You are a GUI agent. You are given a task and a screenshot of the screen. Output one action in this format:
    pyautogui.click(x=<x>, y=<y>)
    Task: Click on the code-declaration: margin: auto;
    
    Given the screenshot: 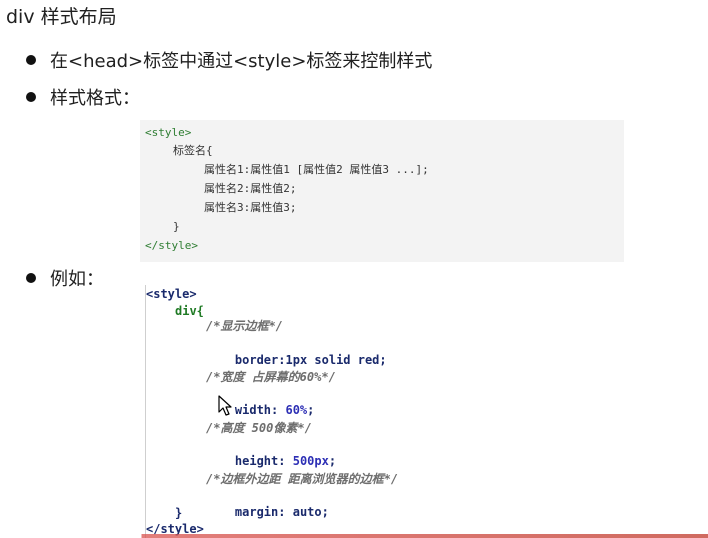 What is the action you would take?
    pyautogui.click(x=267, y=512)
    